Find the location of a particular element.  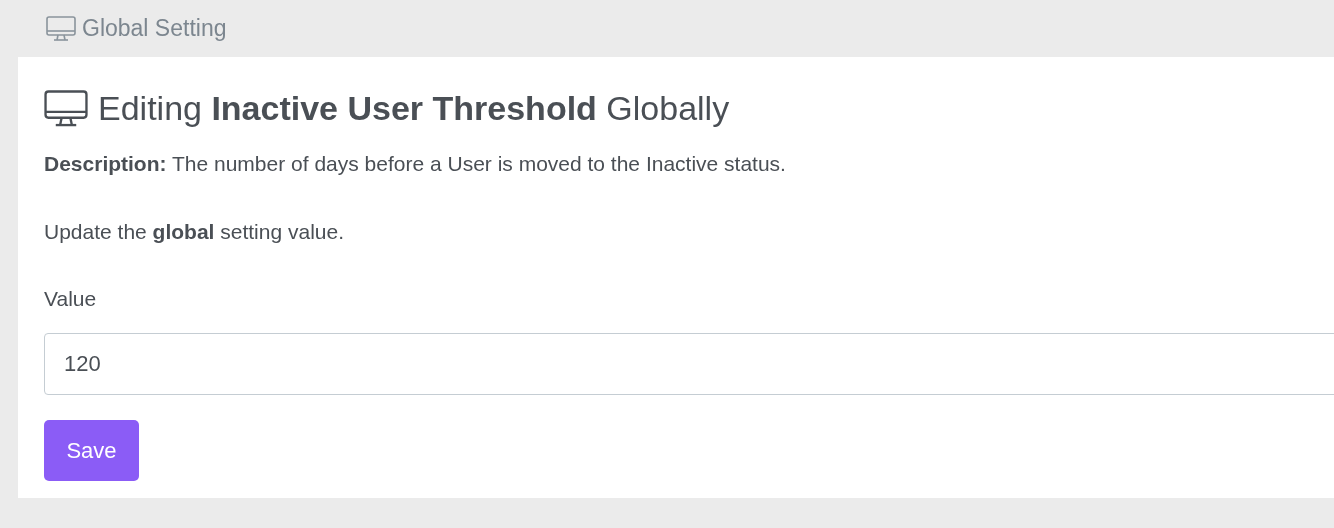

breadcrumb-title: Global Setting is located at coordinates (154, 29).